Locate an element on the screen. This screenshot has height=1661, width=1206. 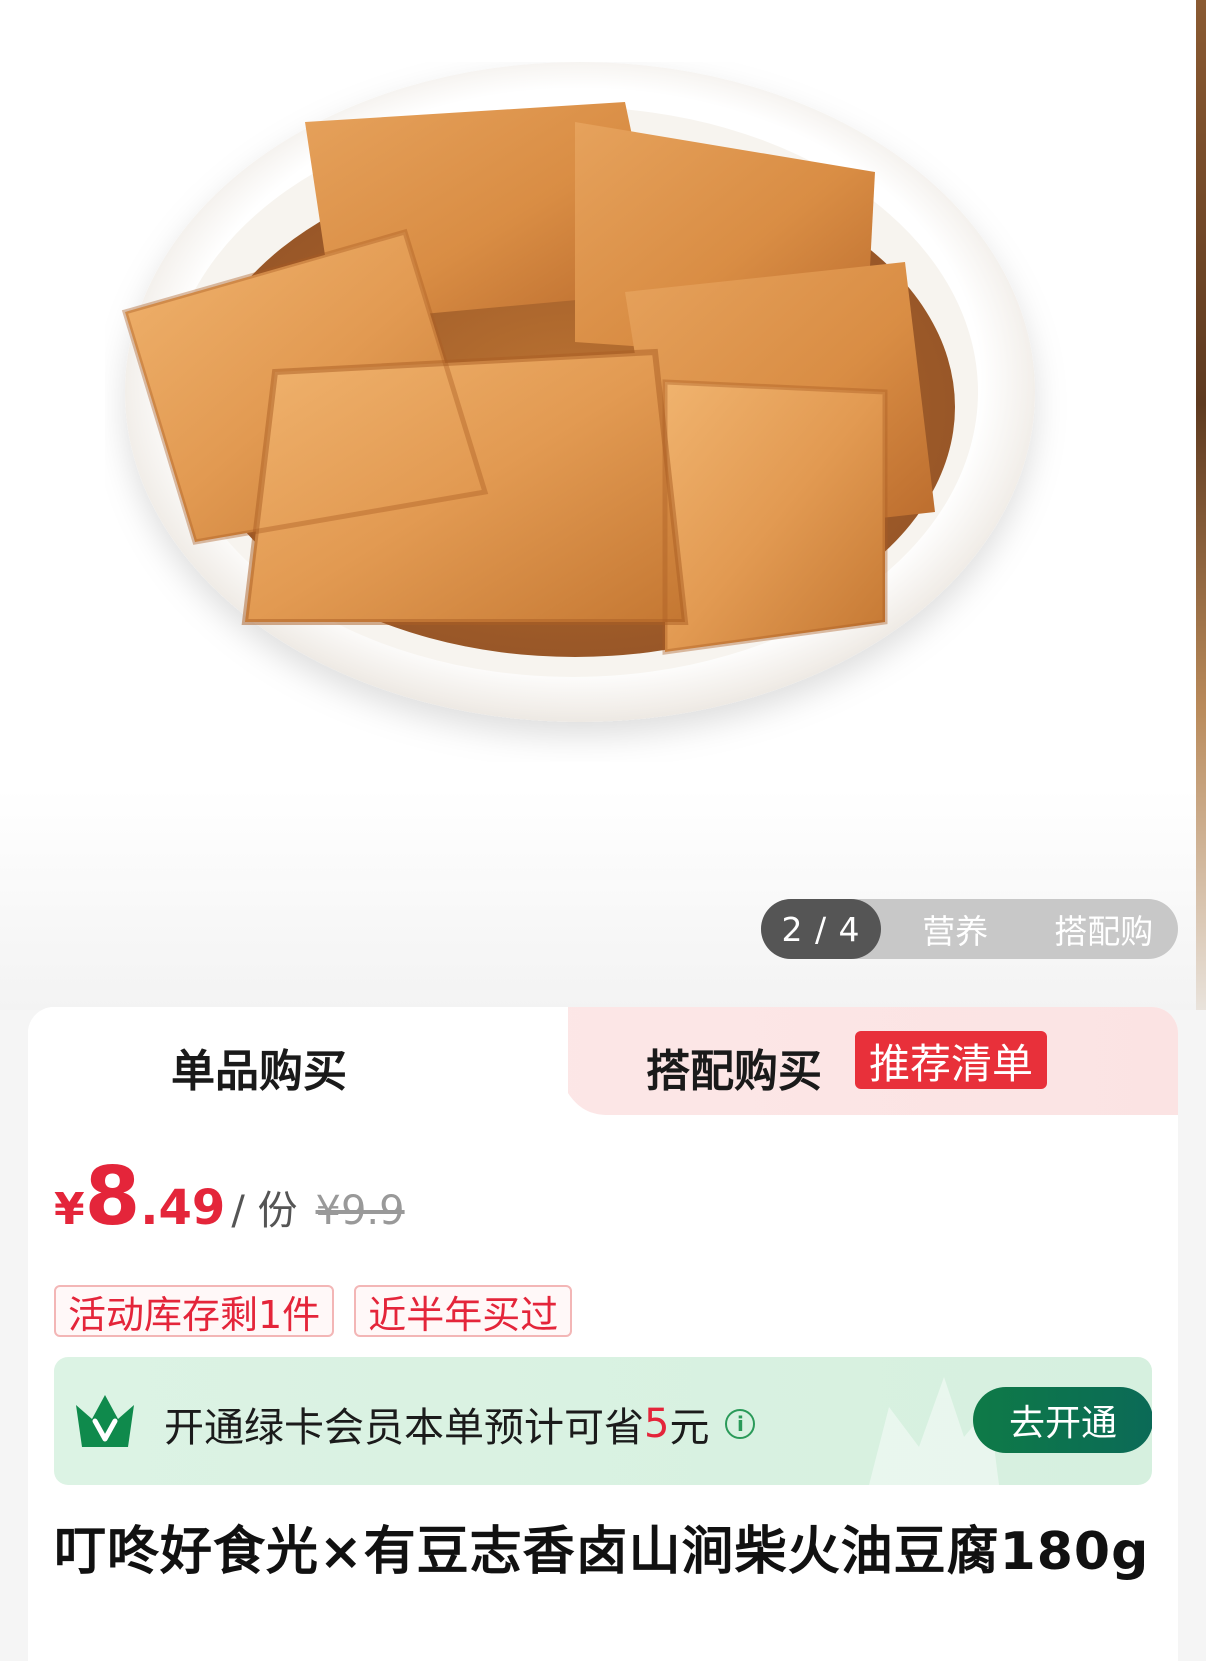
green-card-crown-icon is located at coordinates (105, 1421).